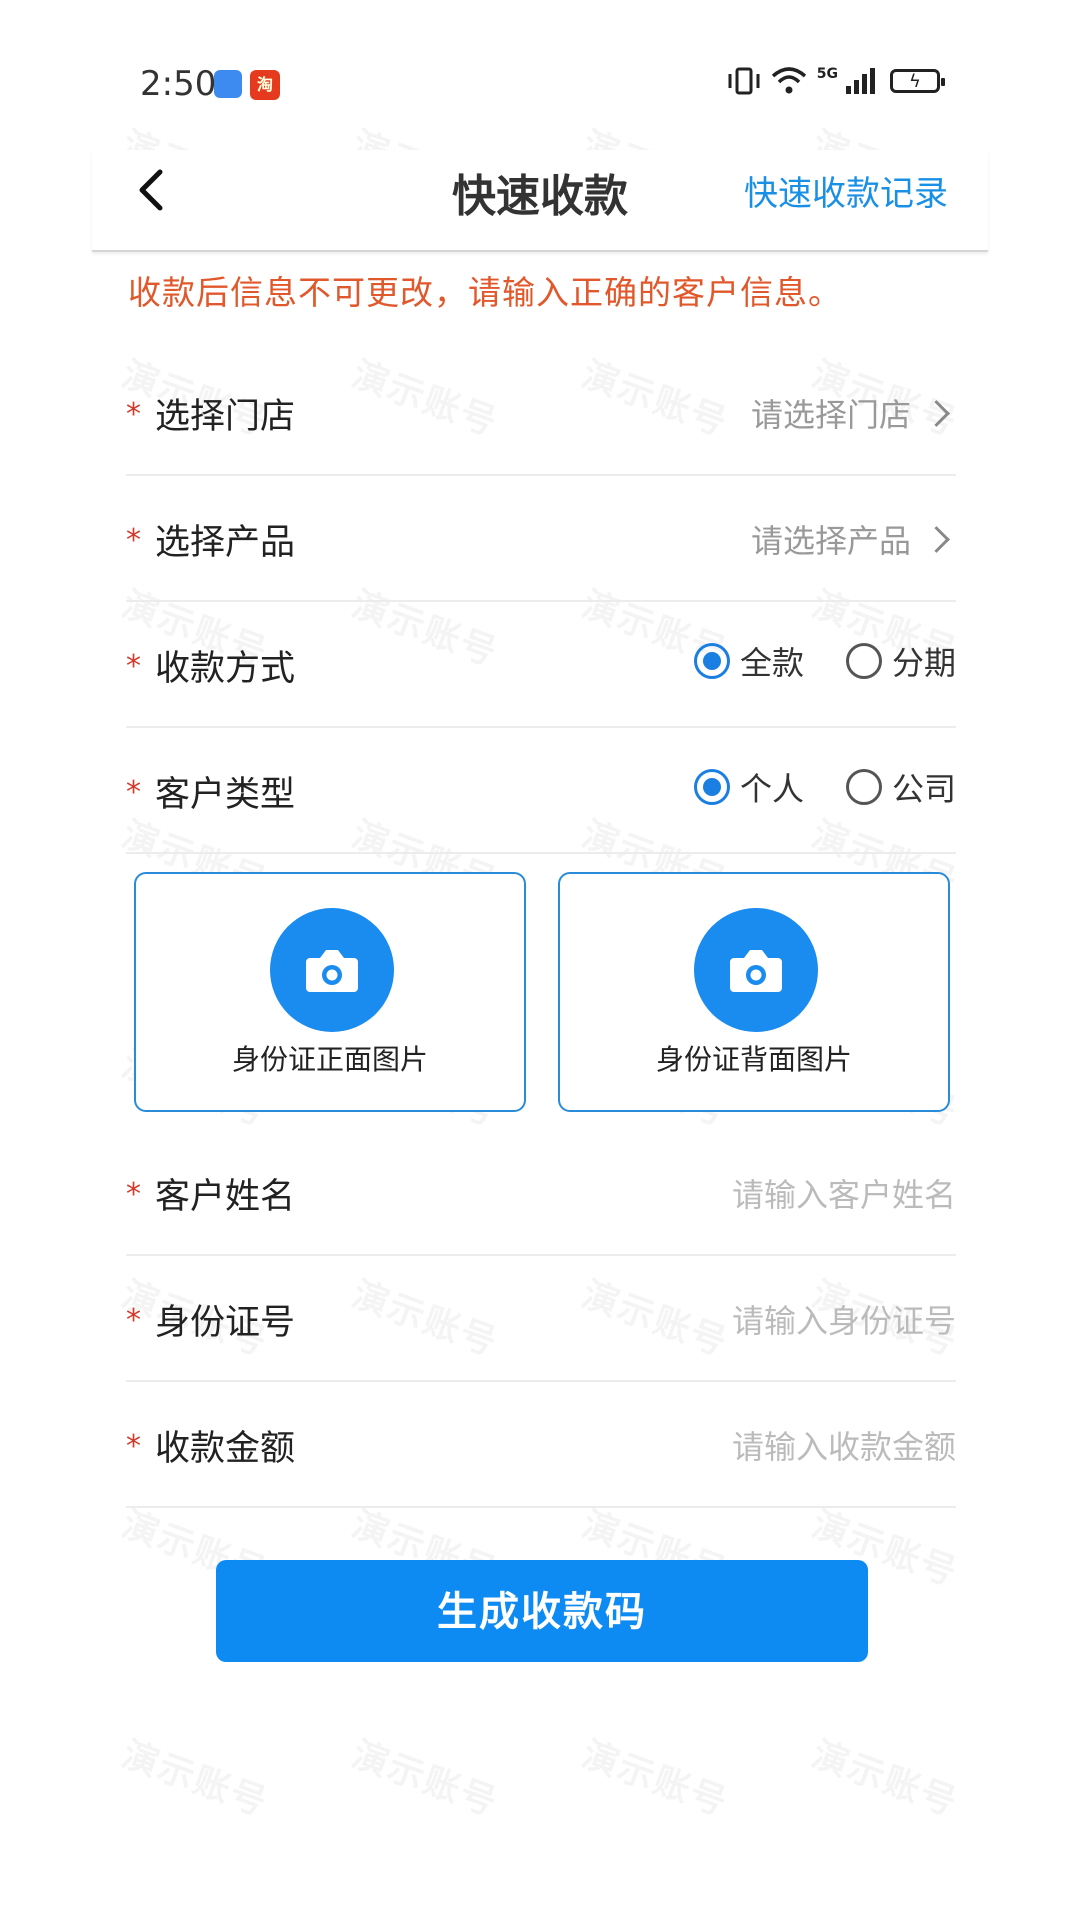  Describe the element at coordinates (541, 413) in the screenshot. I see `store-select-row: * 选择门店 请选择门店` at that location.